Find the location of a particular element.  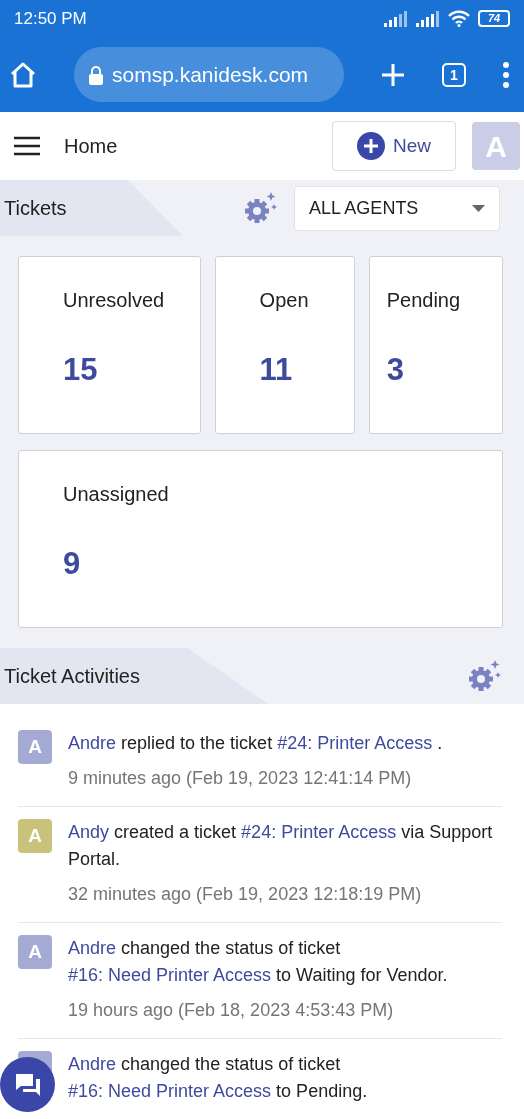

card-count: 9 is located at coordinates (72, 564).